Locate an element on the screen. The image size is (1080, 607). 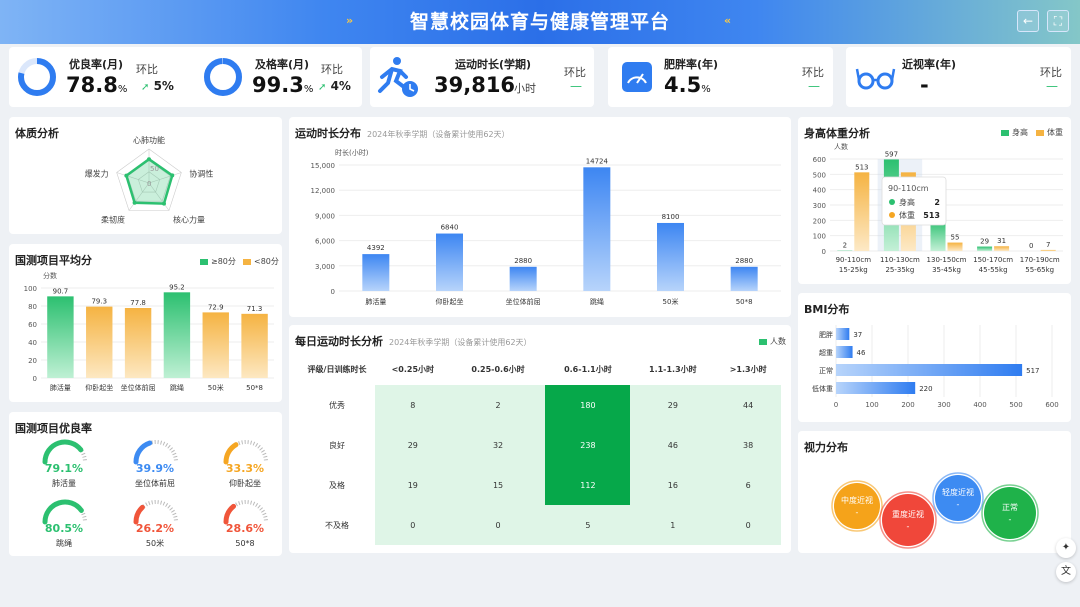
bmi-chart: 0 100 200 300 400 500 600 肥胖 37 超重 46 正常 517 低体重 220 is located at coordinates (935, 367).